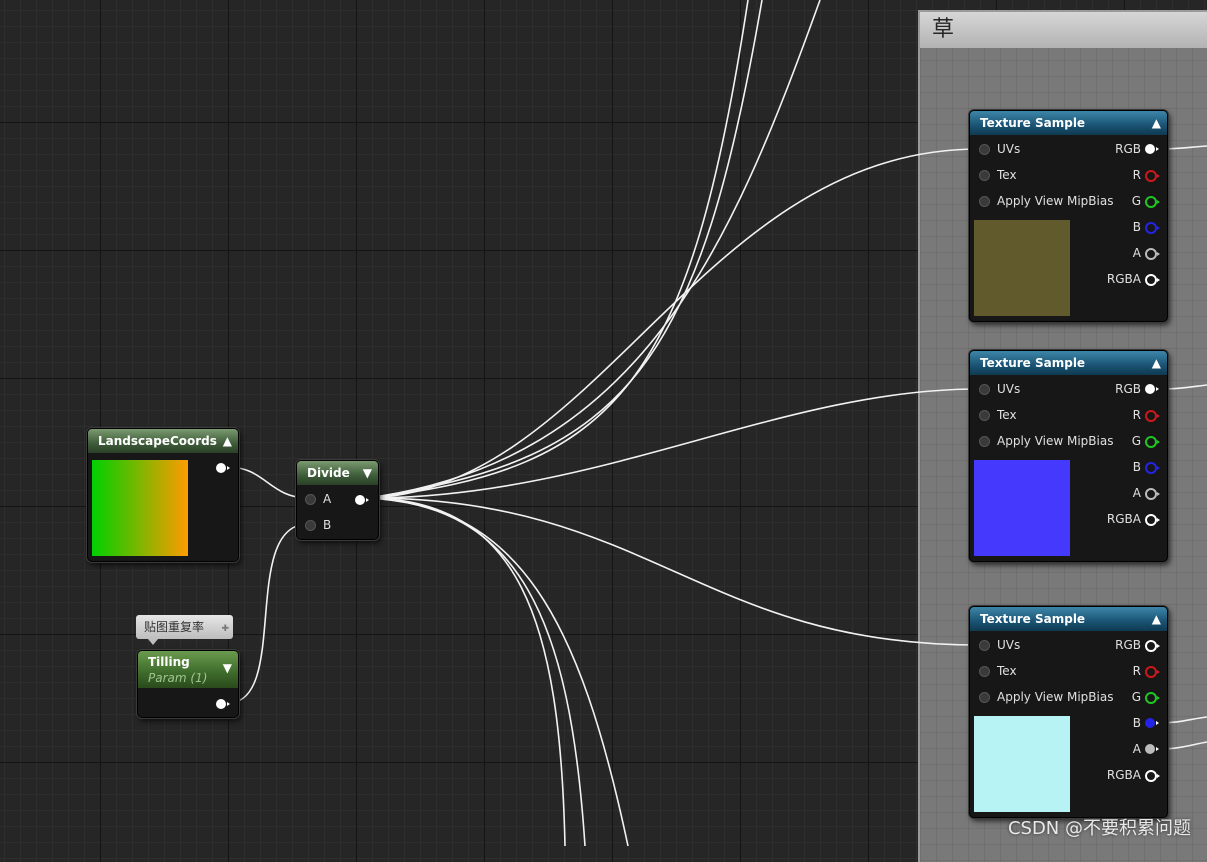 The image size is (1207, 862). I want to click on tilling-output-pin, so click(223, 704).